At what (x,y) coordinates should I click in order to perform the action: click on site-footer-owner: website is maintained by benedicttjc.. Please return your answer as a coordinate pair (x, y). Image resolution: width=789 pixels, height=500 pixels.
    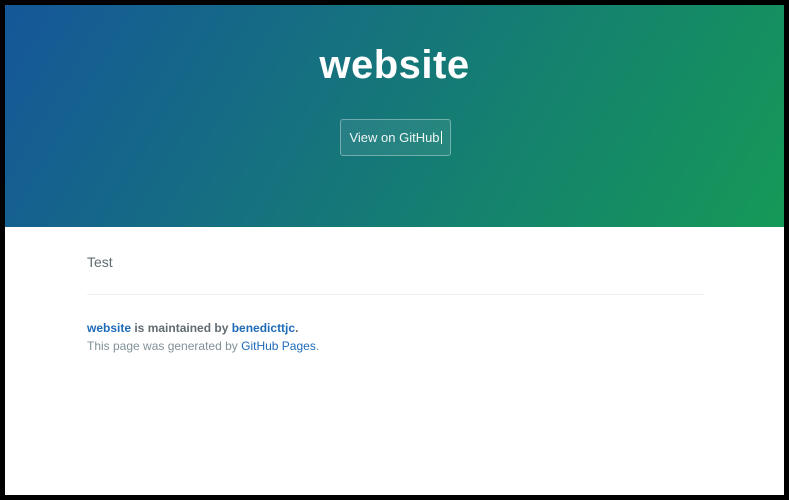
    Looking at the image, I should click on (192, 328).